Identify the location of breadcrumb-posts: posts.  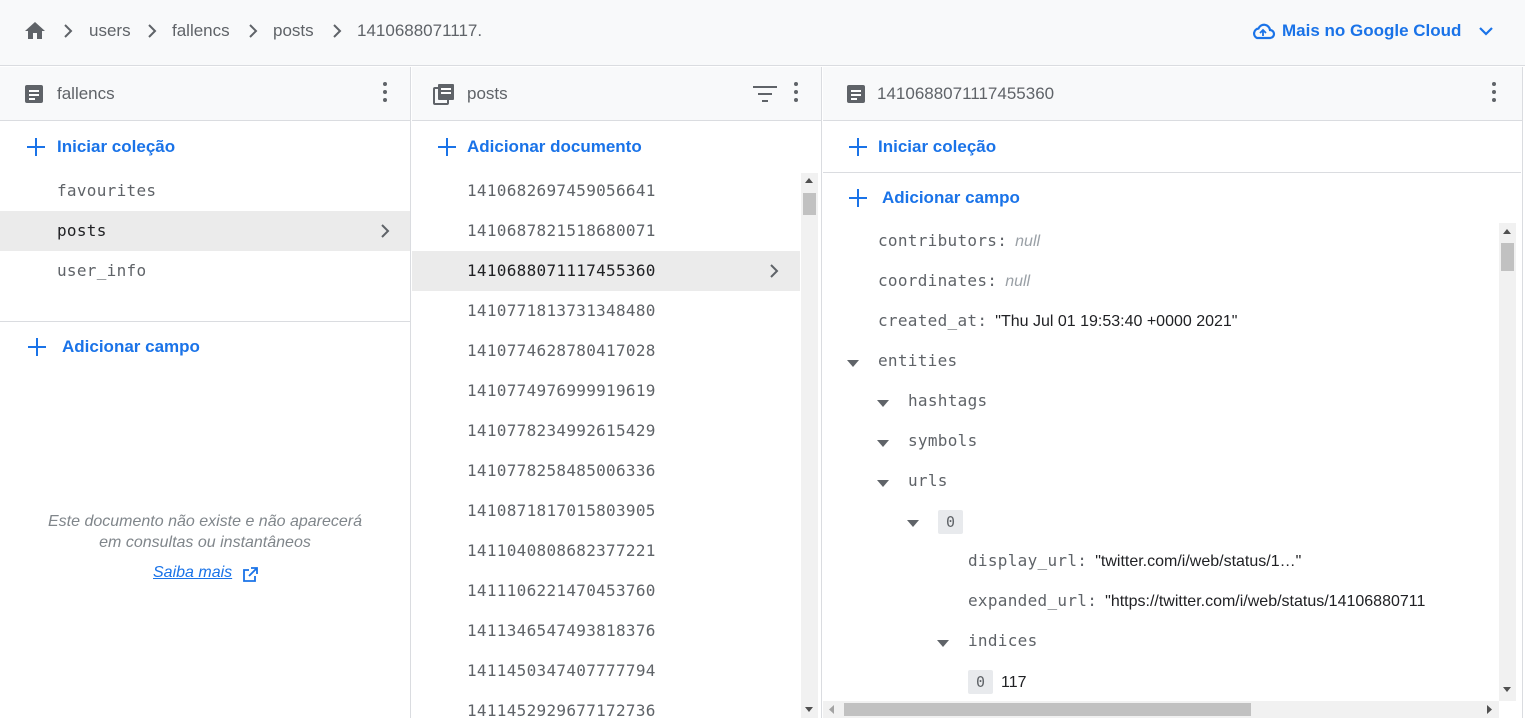
(293, 31).